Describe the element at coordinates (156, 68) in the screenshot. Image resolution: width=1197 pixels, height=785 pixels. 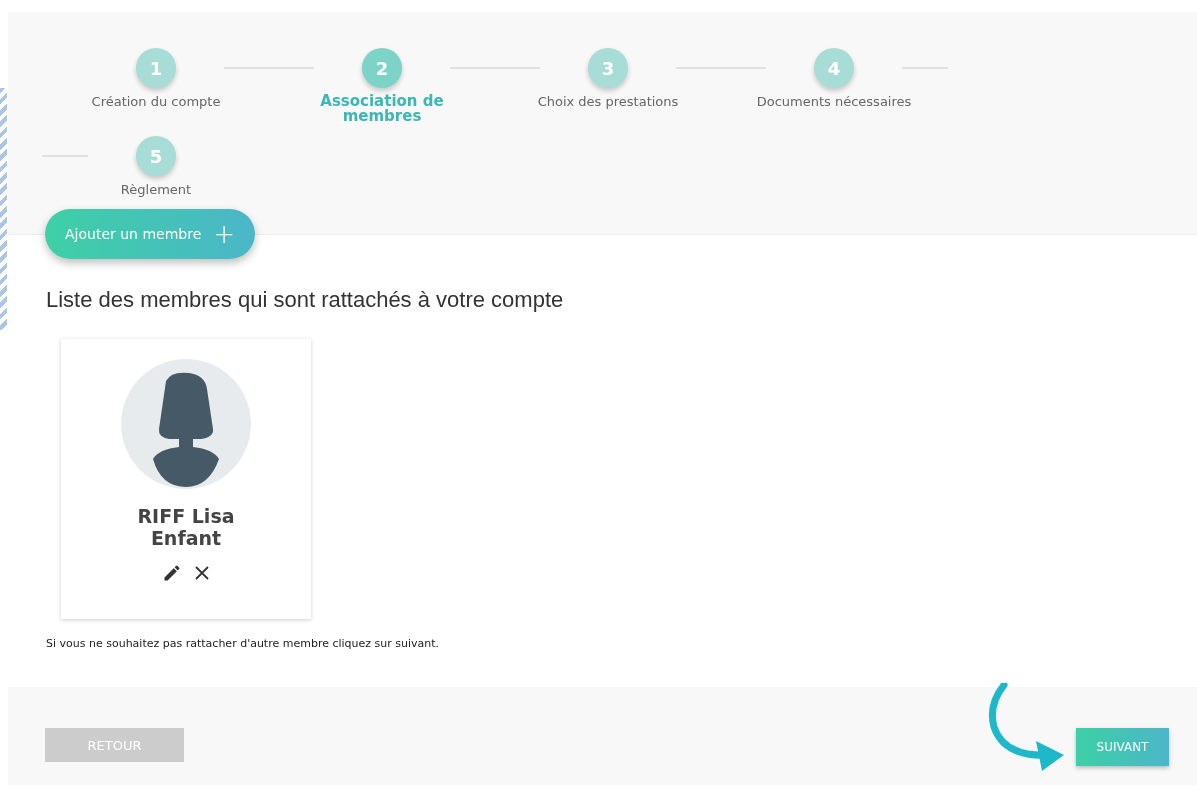
I see `step-number: 1` at that location.